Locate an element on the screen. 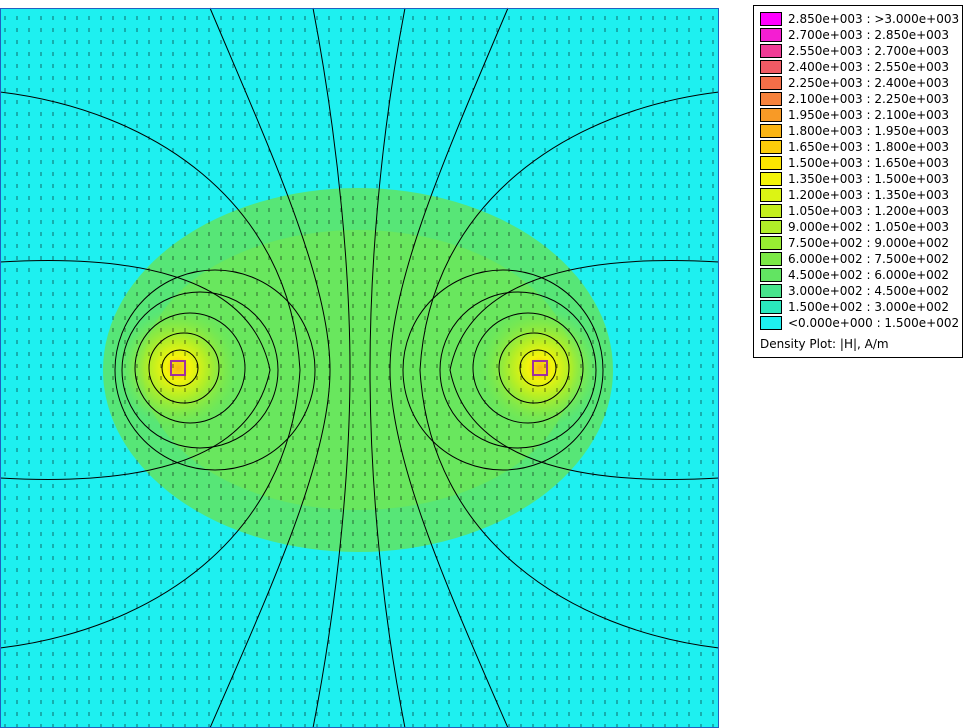 The height and width of the screenshot is (728, 971). legend-entry: 3.000e+002 : 4.500e+002 is located at coordinates (854, 291).